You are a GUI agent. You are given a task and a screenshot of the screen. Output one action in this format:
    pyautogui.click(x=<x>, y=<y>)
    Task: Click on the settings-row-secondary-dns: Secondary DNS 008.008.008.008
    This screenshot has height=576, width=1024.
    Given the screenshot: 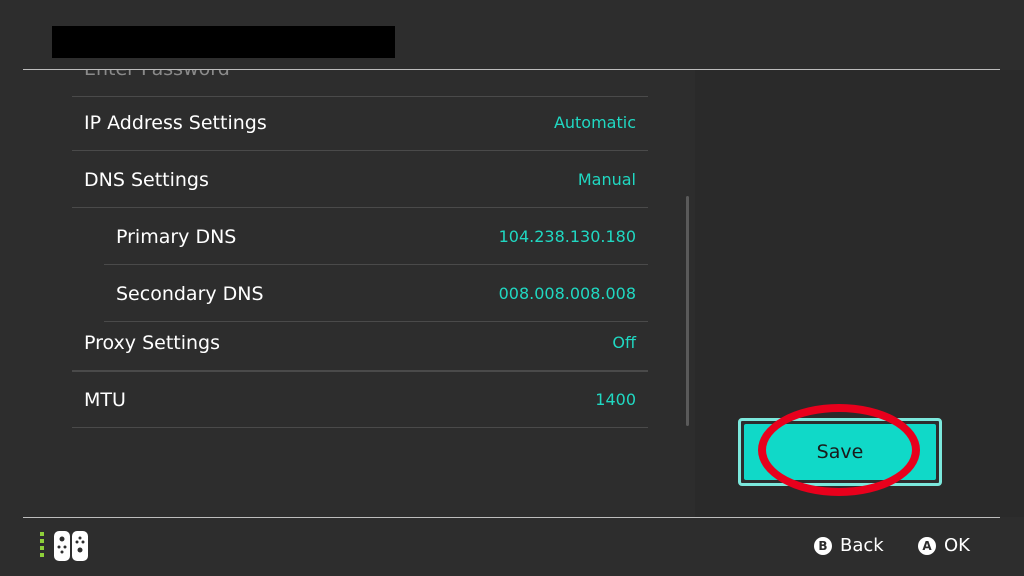 What is the action you would take?
    pyautogui.click(x=376, y=294)
    